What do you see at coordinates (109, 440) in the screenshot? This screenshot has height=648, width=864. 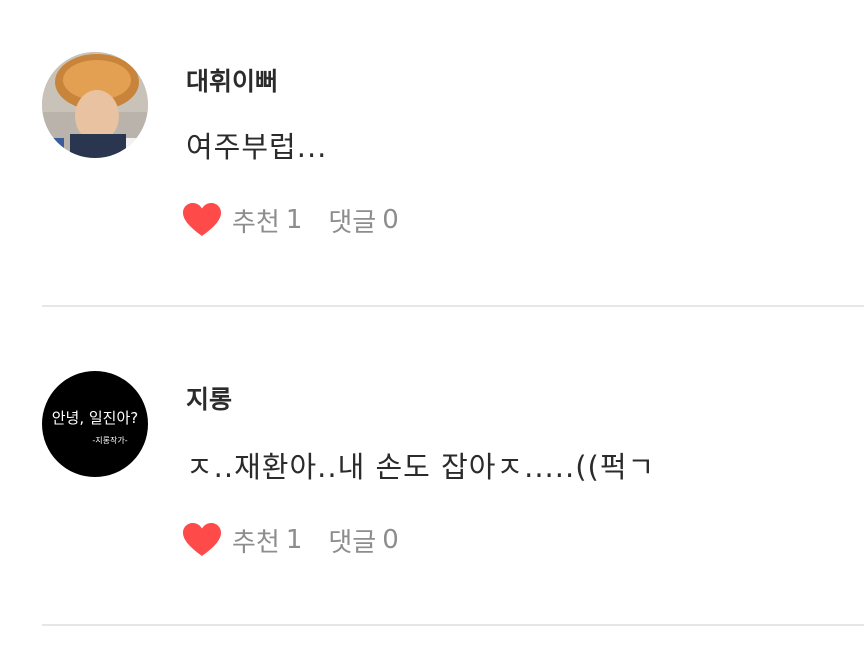 I see `avatar-logo-subtext: -지롱작가-` at bounding box center [109, 440].